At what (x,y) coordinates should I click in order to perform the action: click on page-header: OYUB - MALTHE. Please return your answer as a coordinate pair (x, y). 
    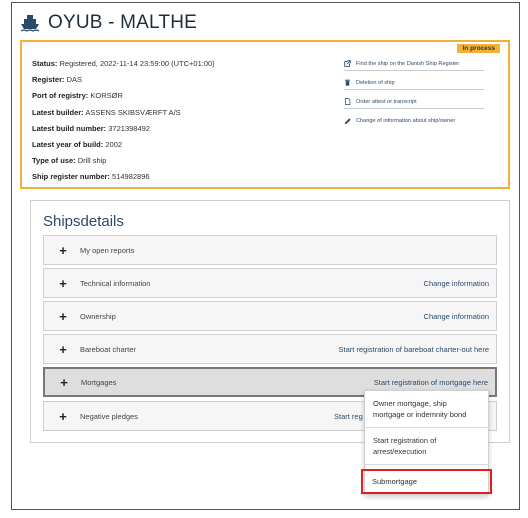
    Looking at the image, I should click on (108, 23).